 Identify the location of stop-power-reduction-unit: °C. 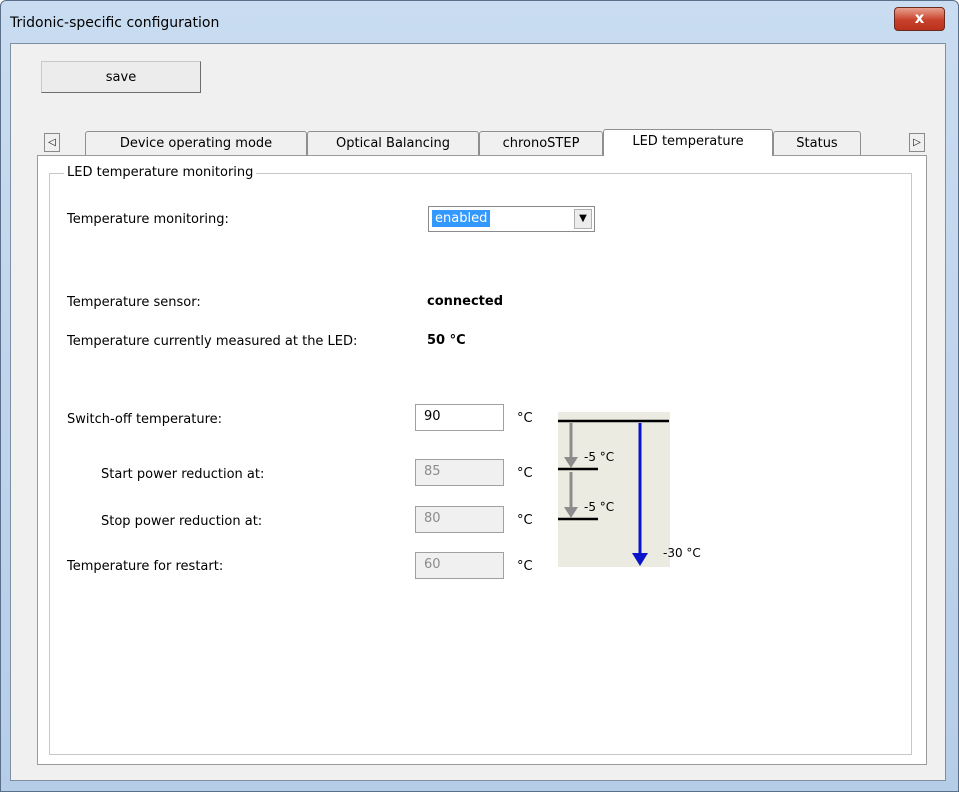
(525, 520).